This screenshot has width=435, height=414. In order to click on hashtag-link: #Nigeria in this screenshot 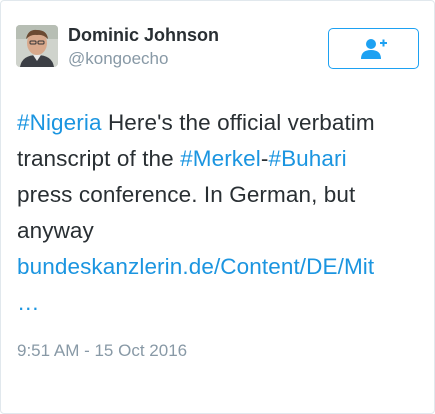, I will do `click(59, 122)`.